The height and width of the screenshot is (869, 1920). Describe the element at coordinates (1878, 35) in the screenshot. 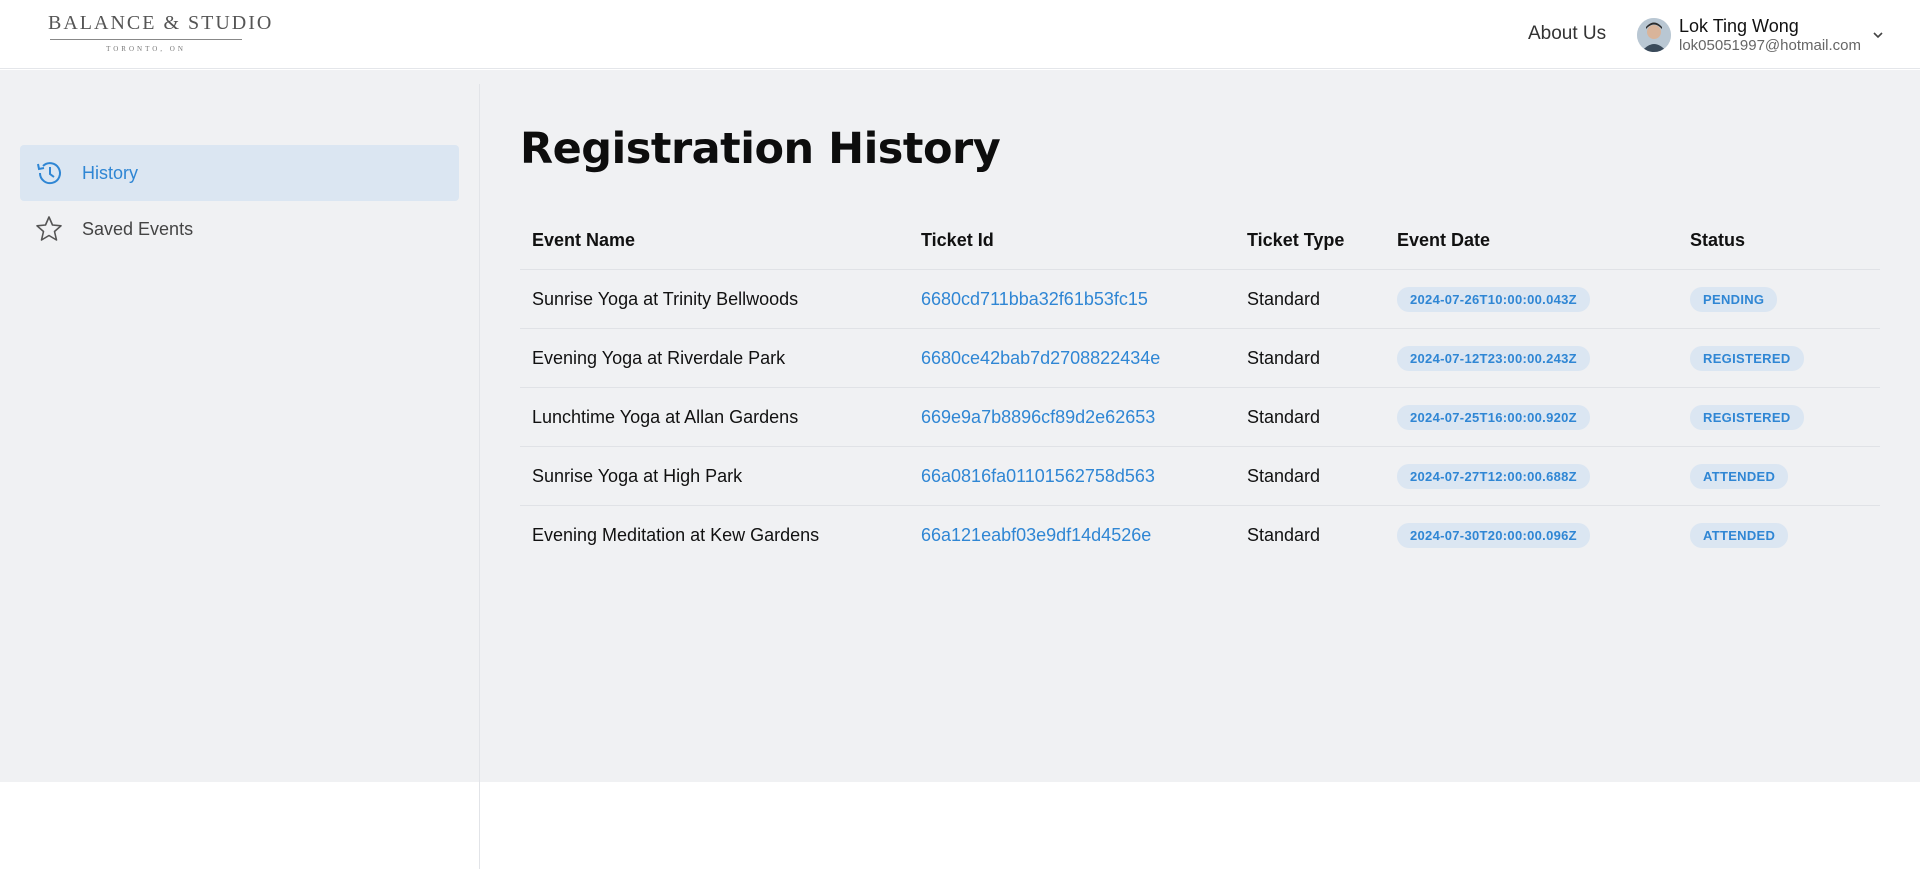

I see `chevron-down-icon` at that location.